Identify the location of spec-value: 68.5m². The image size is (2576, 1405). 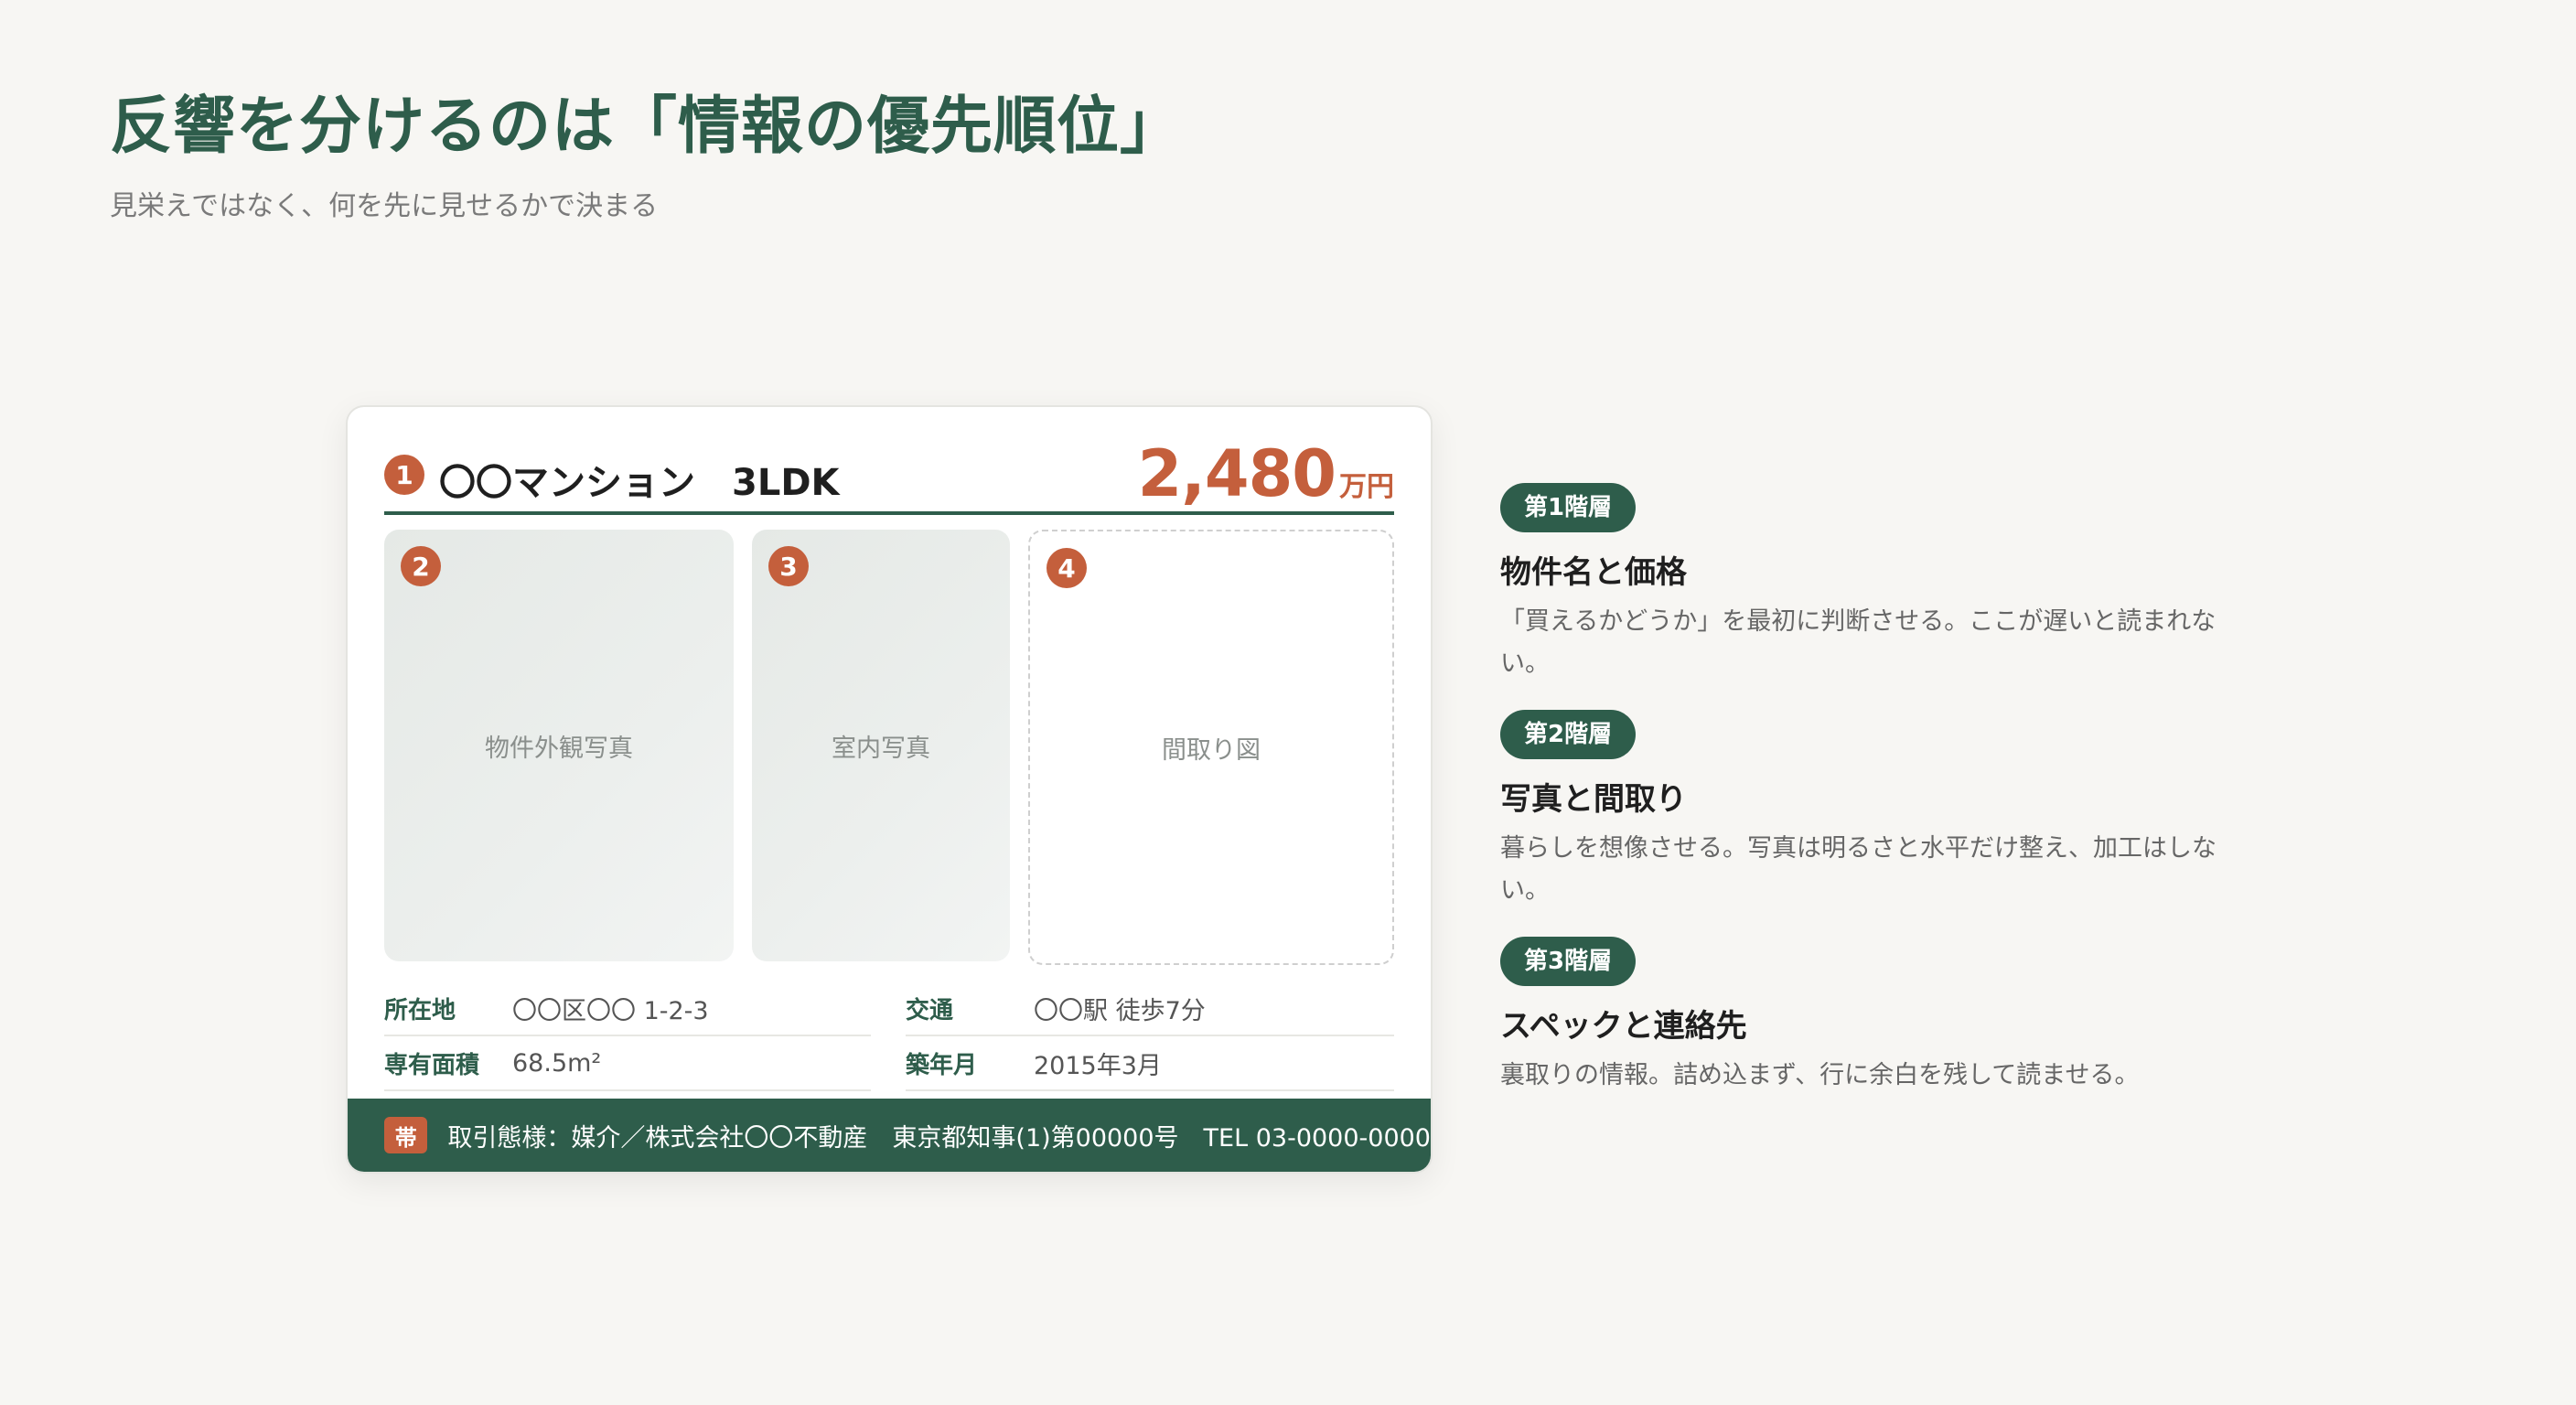
(557, 1063).